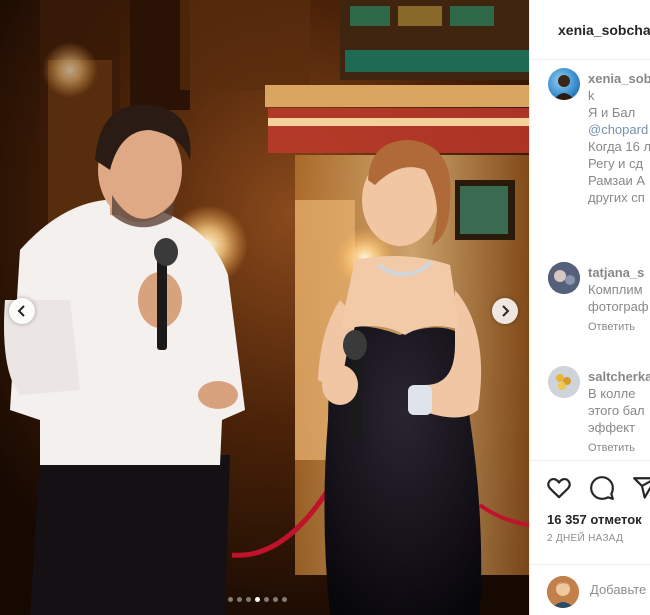  I want to click on carousel-prev-button, so click(22, 311).